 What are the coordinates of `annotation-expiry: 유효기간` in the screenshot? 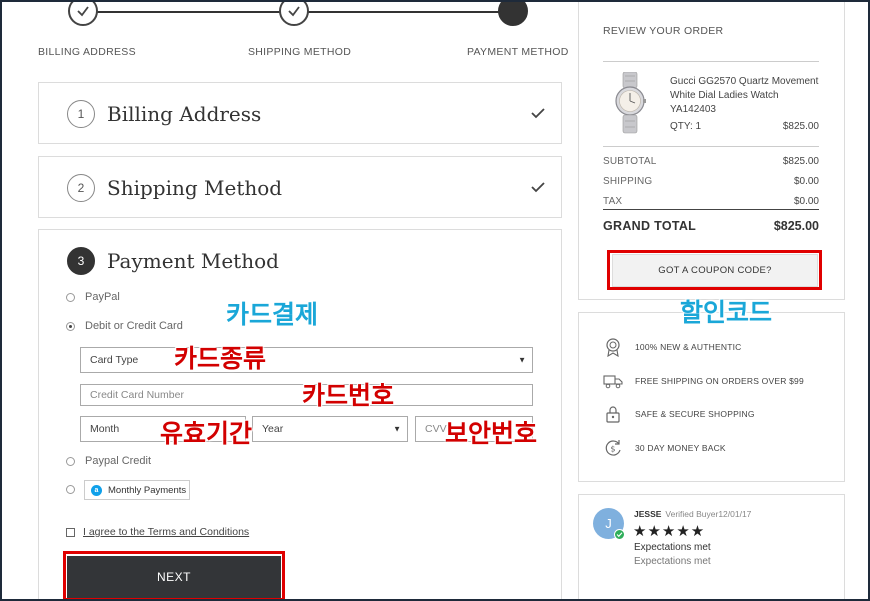 It's located at (206, 433).